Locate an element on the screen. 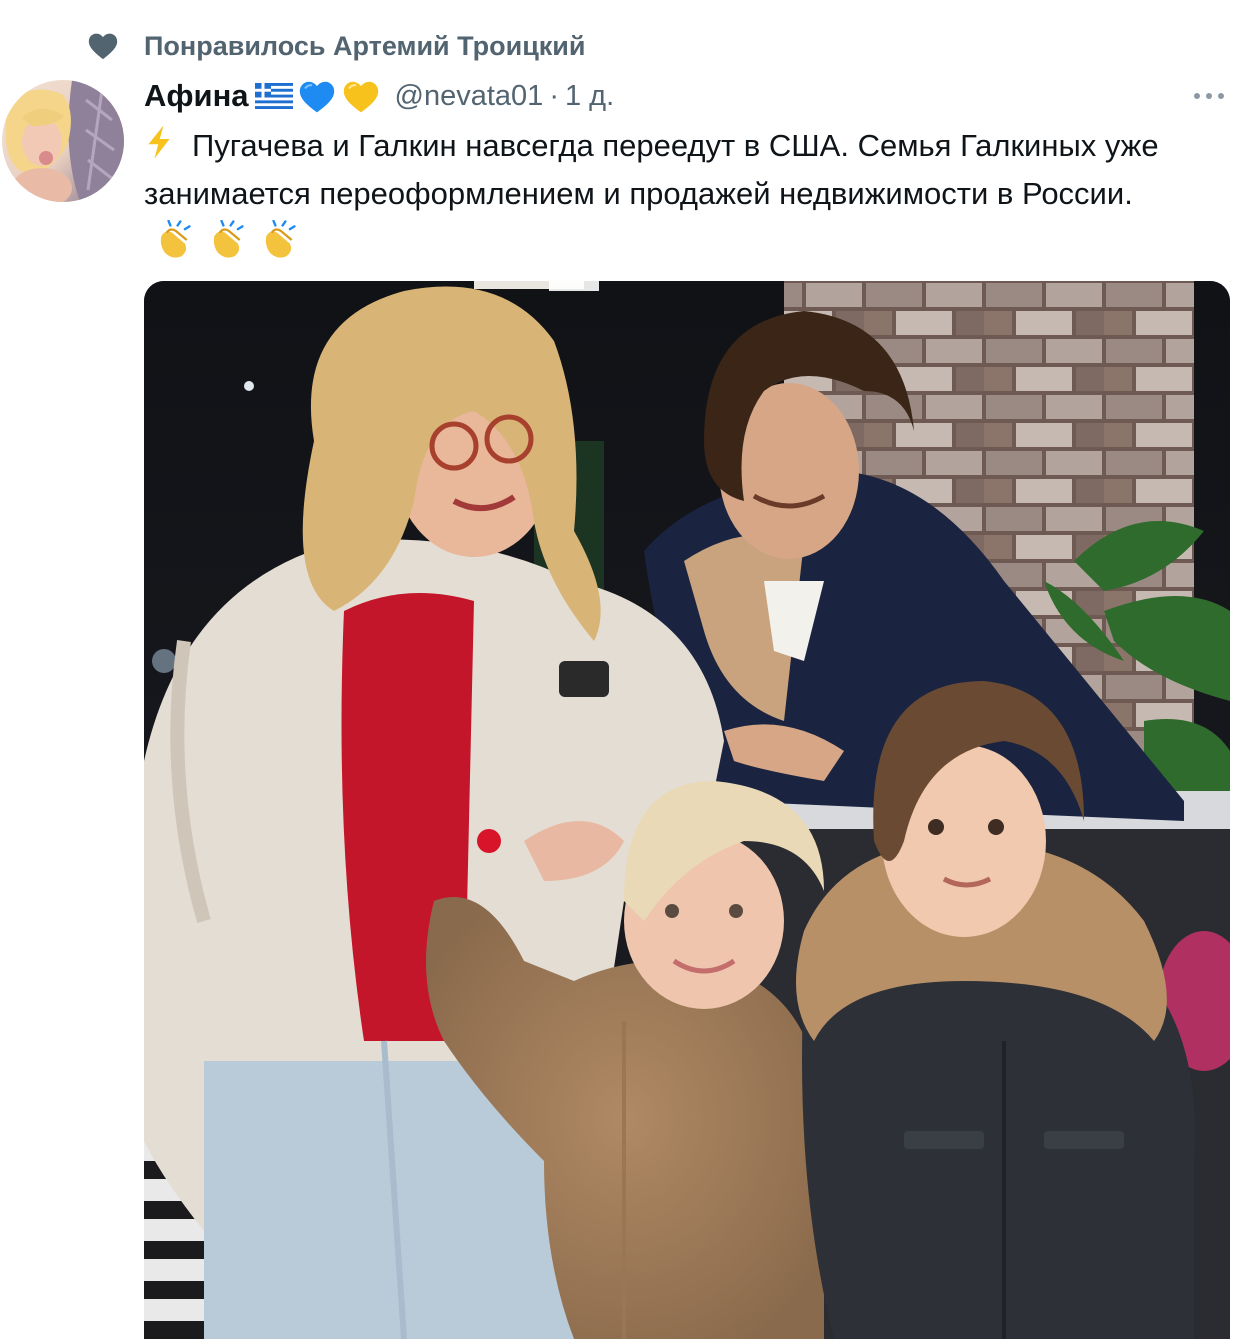  social-context: Понравилось Артемий Троицкий is located at coordinates (336, 46).